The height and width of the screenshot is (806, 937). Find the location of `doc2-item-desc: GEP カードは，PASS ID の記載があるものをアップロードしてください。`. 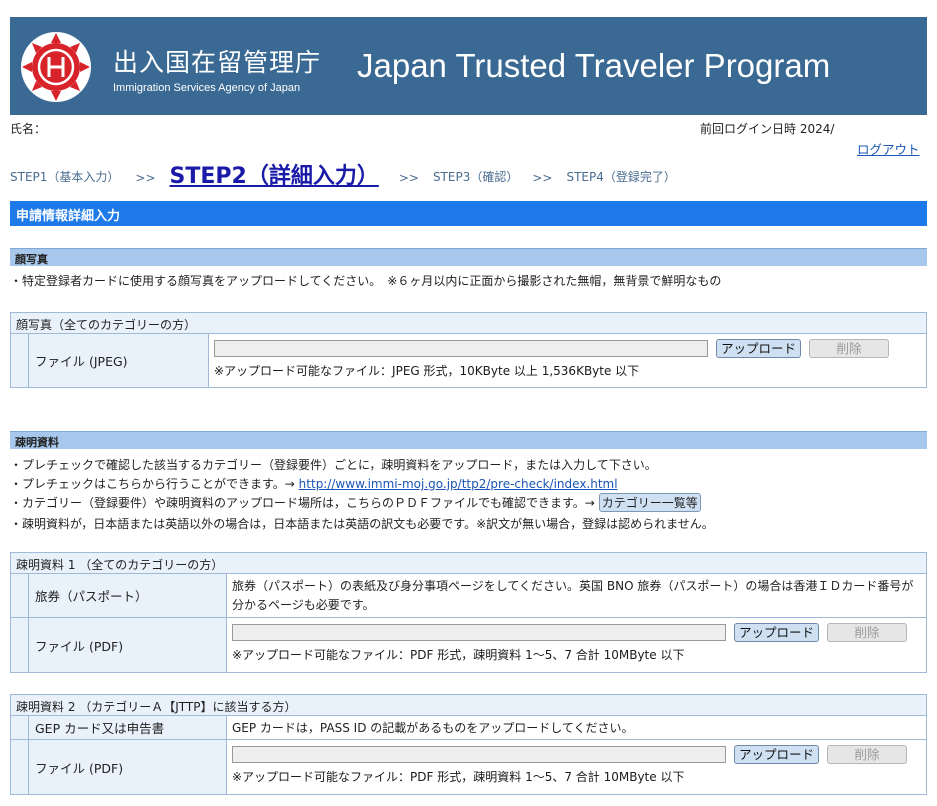

doc2-item-desc: GEP カードは，PASS ID の記載があるものをアップロードしてください。 is located at coordinates (433, 728).